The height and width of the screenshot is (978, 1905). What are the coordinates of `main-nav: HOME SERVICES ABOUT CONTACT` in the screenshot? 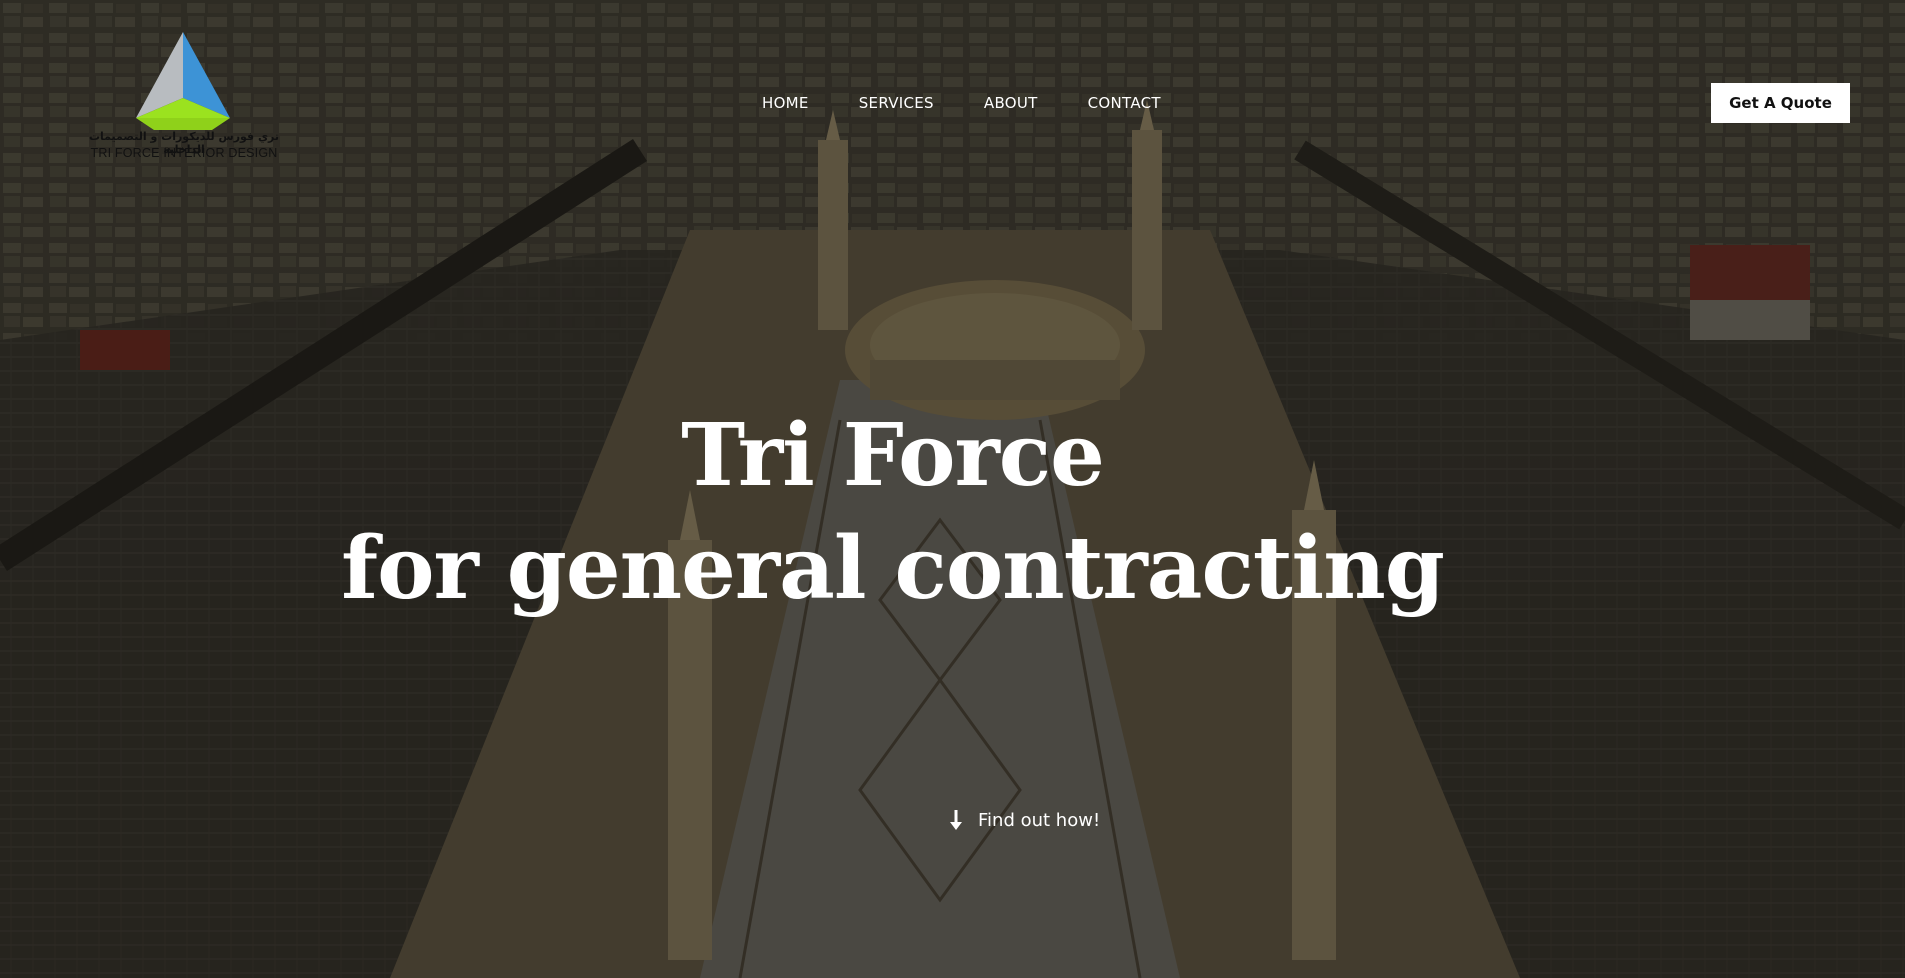 It's located at (961, 103).